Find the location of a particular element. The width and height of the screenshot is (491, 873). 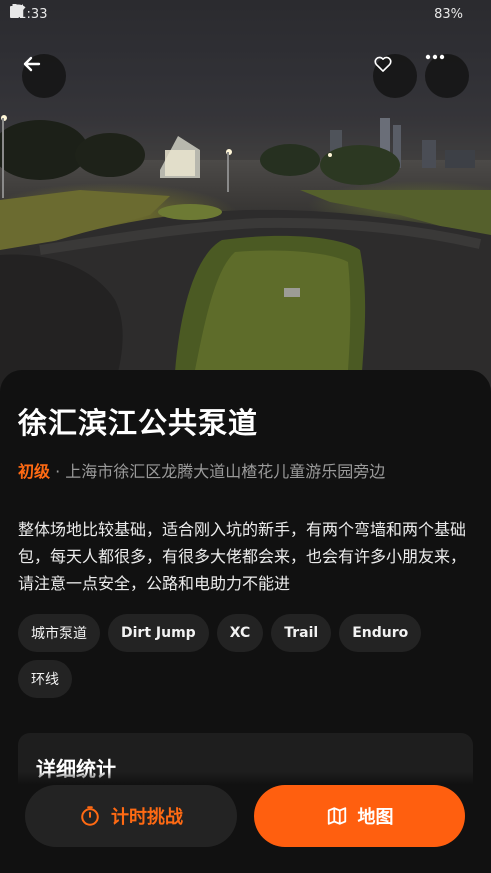

status-bar: 11:33 83% is located at coordinates (236, 14).